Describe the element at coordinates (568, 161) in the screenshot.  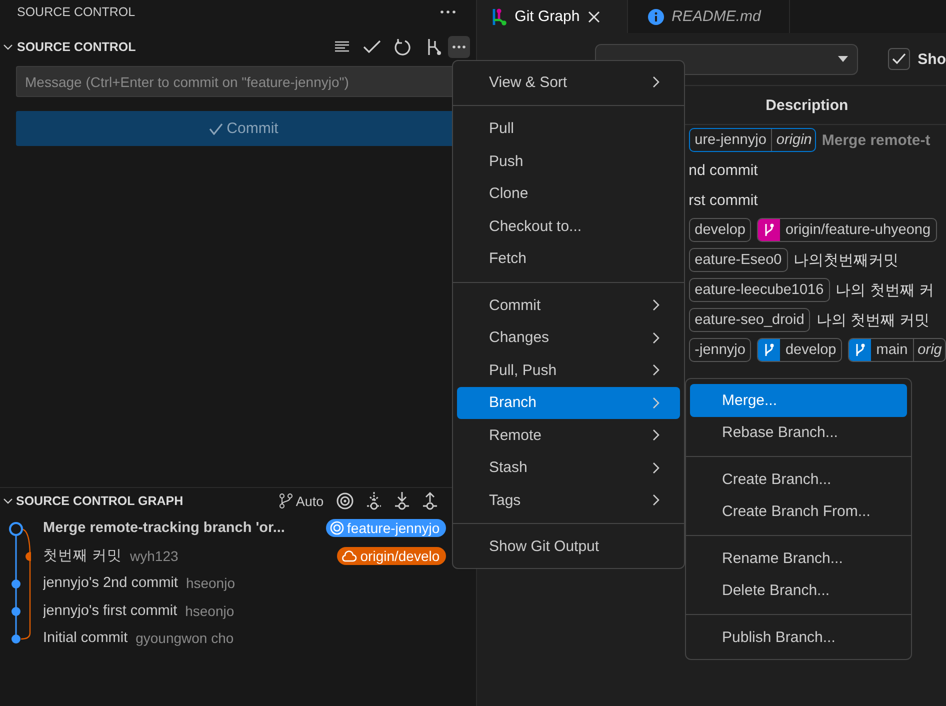
I see `menu-item: Push` at that location.